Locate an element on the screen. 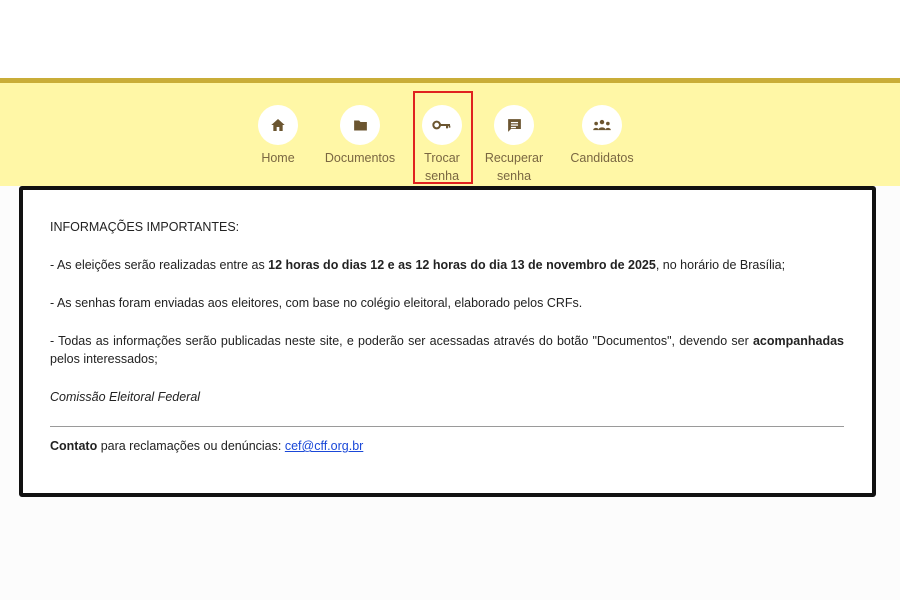 This screenshot has height=600, width=900. nav-item-recuperar-senha: Recuperar senha is located at coordinates (514, 145).